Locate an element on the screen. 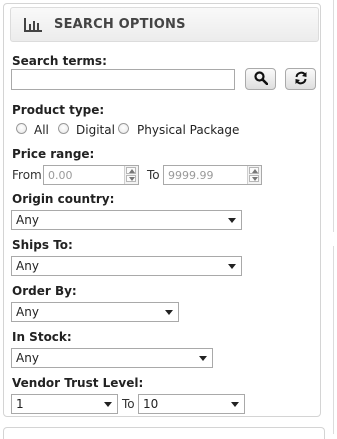 The image size is (337, 439). product-type-all-radio is located at coordinates (21, 128).